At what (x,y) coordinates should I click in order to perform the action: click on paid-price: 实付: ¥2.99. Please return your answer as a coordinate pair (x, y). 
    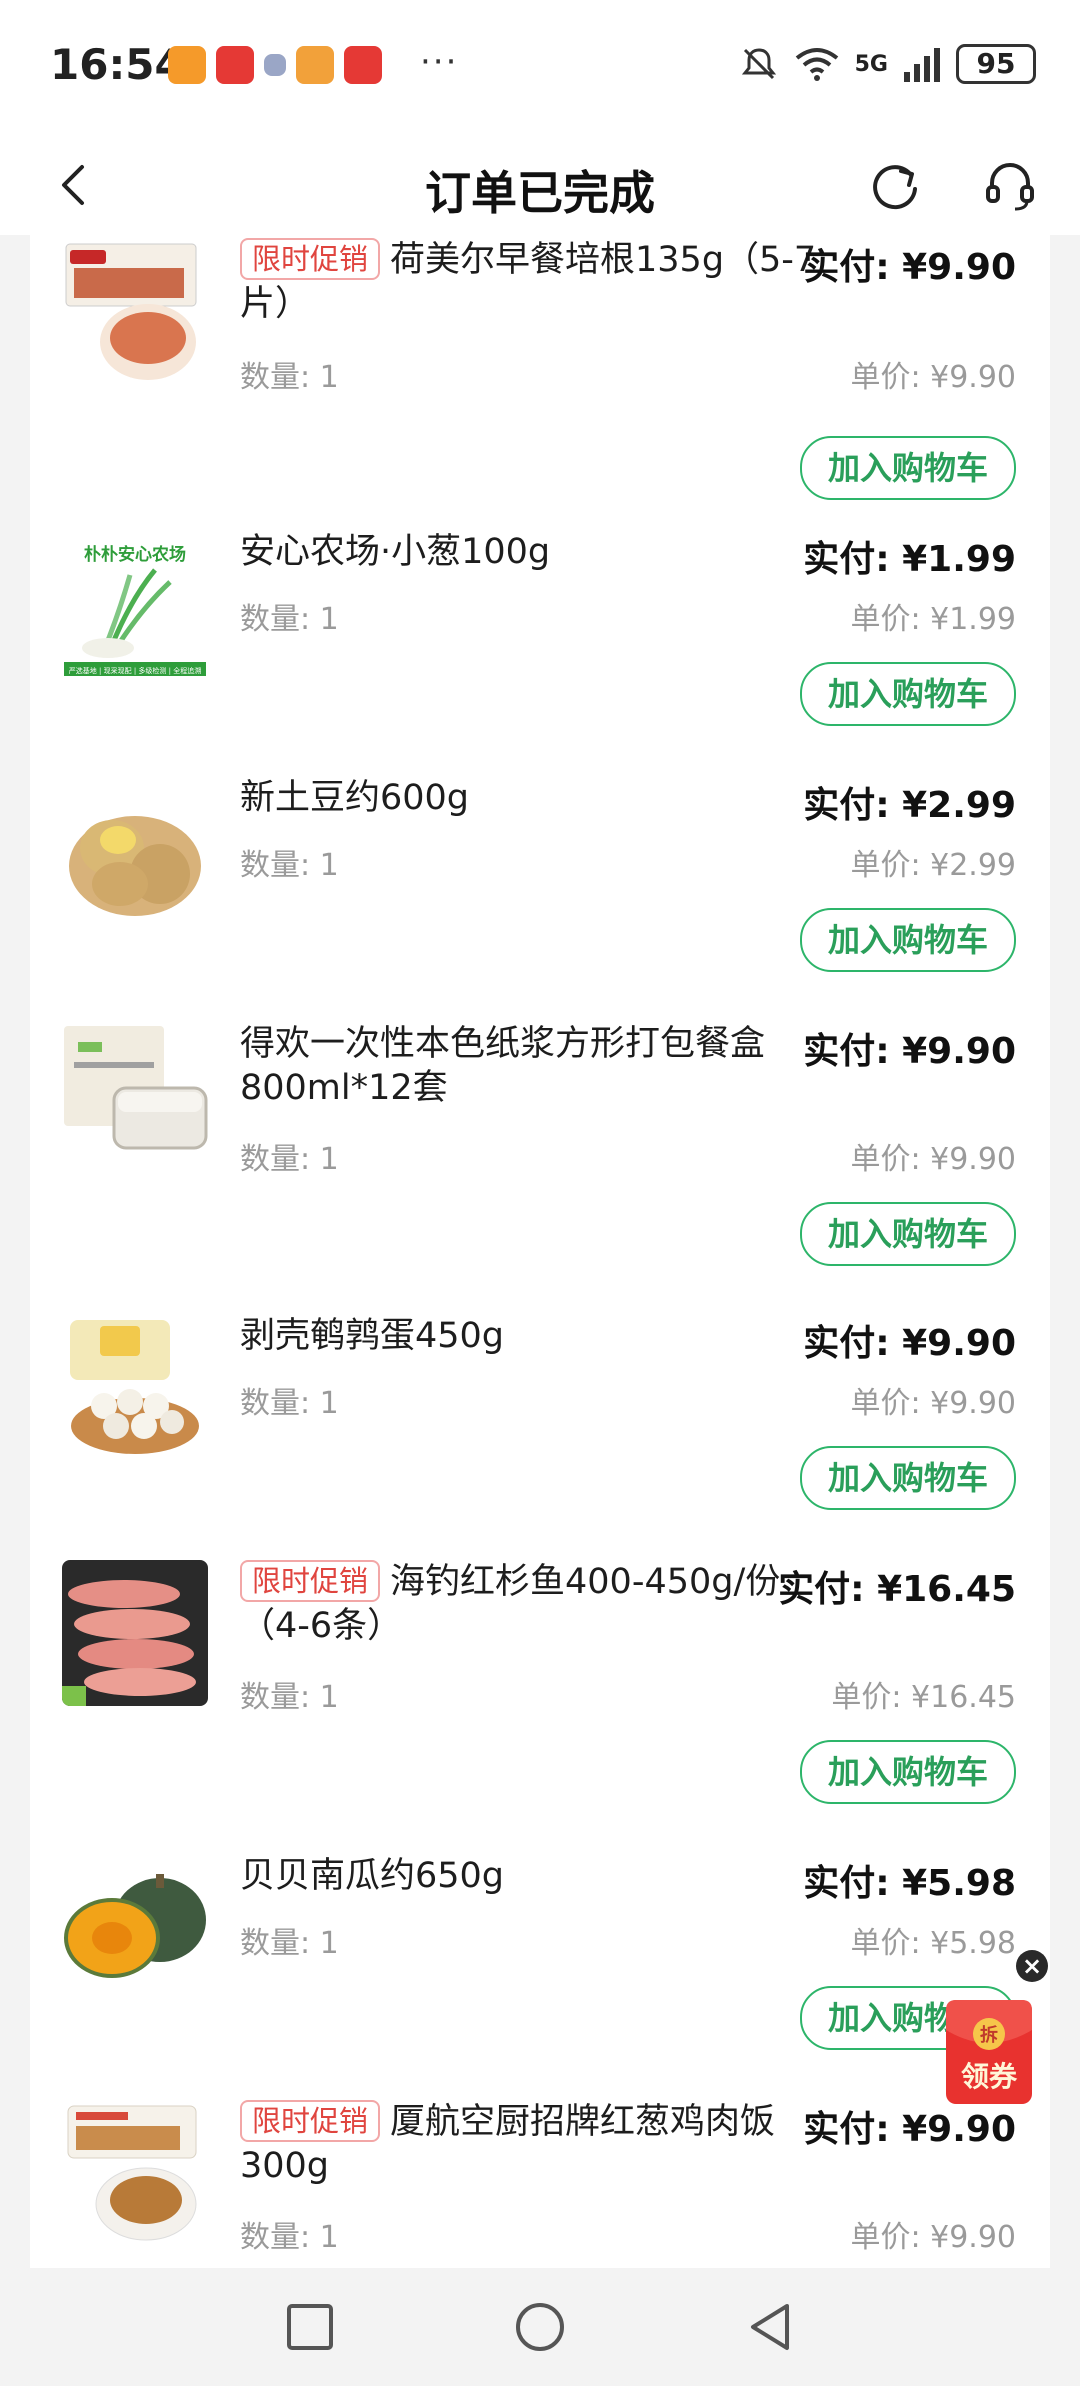
    Looking at the image, I should click on (909, 805).